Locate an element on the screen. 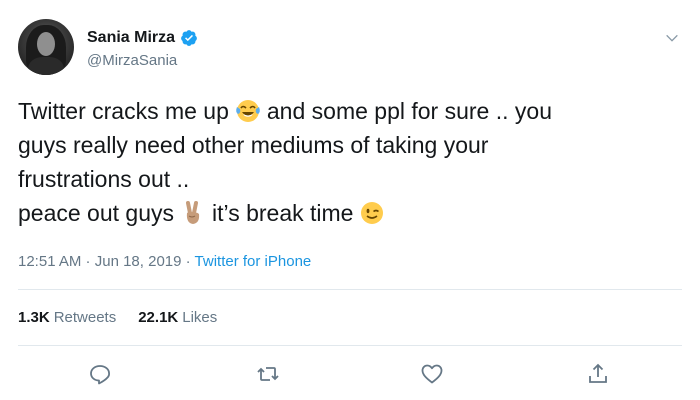  retweets-stat: 1.3K Retweets is located at coordinates (67, 317).